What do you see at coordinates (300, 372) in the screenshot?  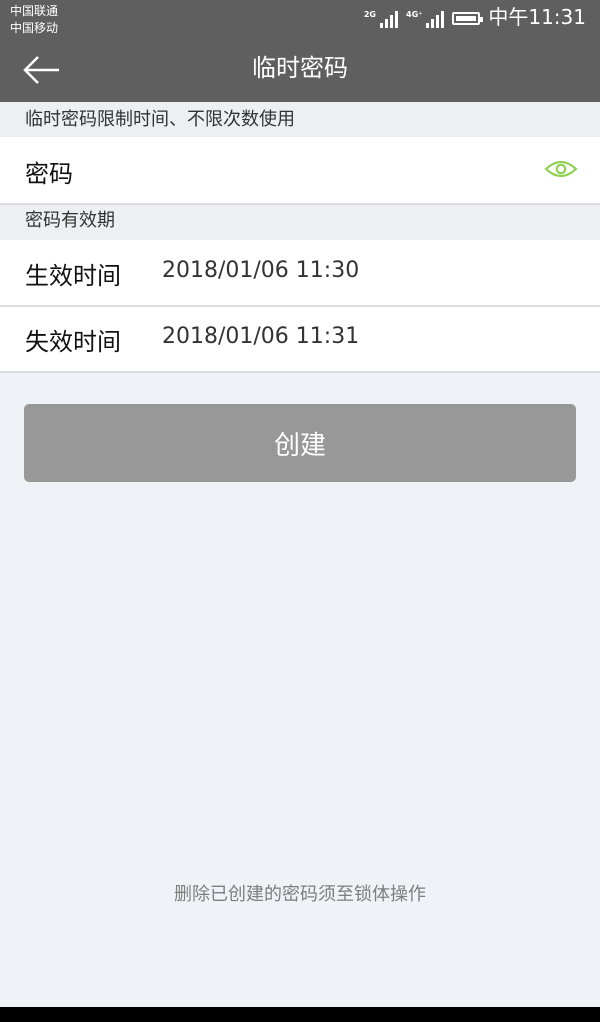 I see `divider` at bounding box center [300, 372].